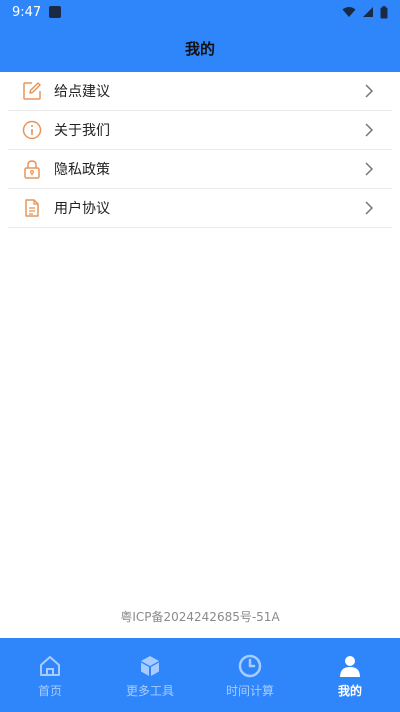  What do you see at coordinates (27, 12) in the screenshot?
I see `status-time: 9:47` at bounding box center [27, 12].